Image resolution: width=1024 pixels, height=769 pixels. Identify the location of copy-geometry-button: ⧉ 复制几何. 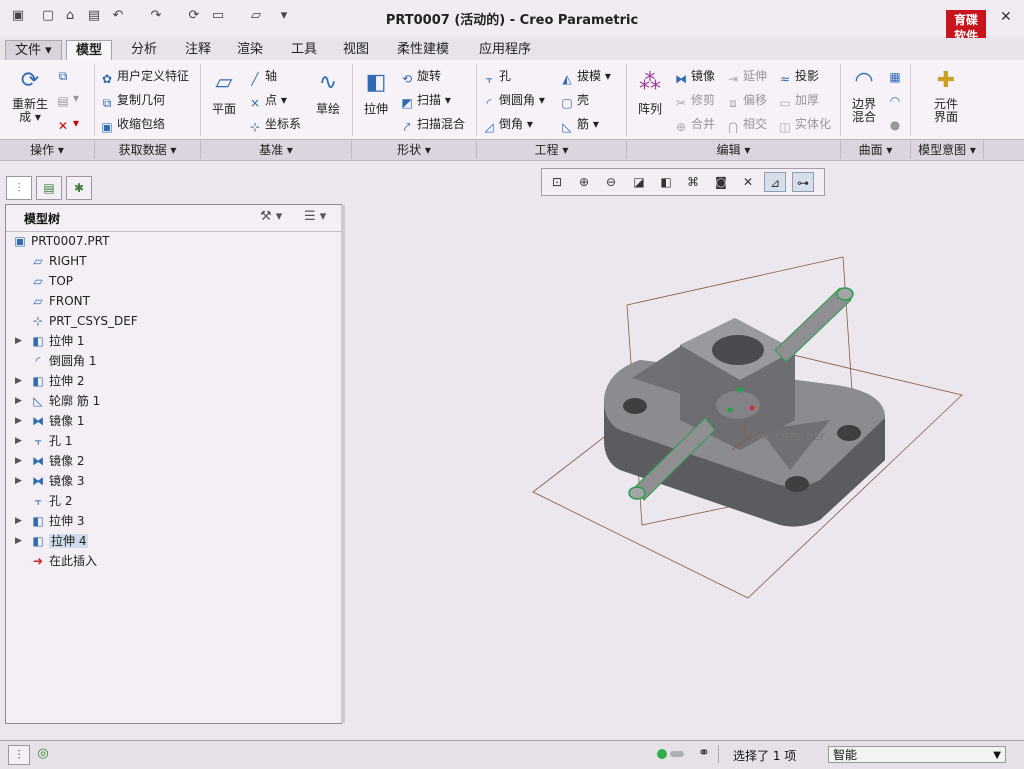
(132, 100).